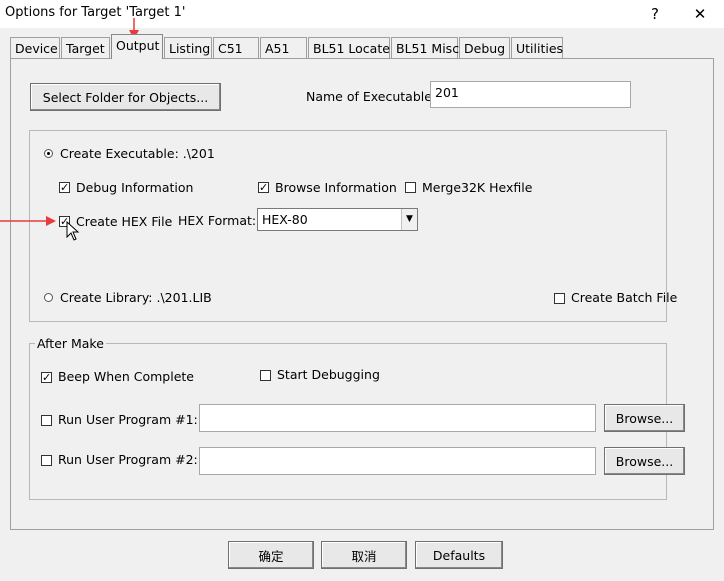 This screenshot has height=581, width=724. Describe the element at coordinates (409, 219) in the screenshot. I see `dropdown-arrow-icon: ▼` at that location.